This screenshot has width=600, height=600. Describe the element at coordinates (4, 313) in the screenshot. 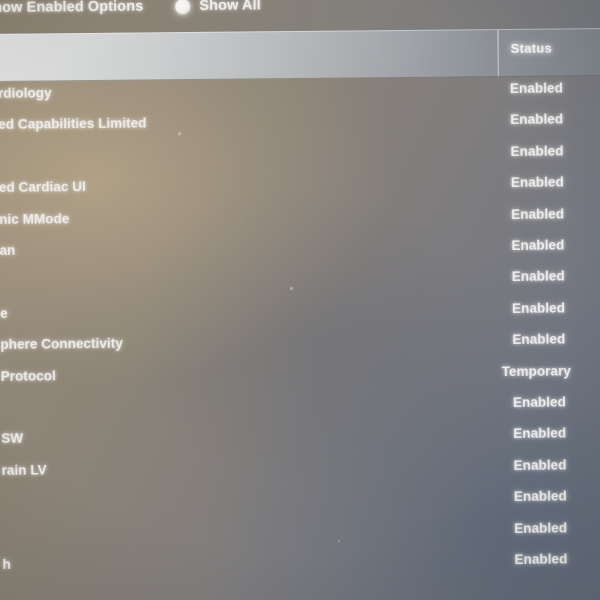

I see `option-name-cell: e` at that location.